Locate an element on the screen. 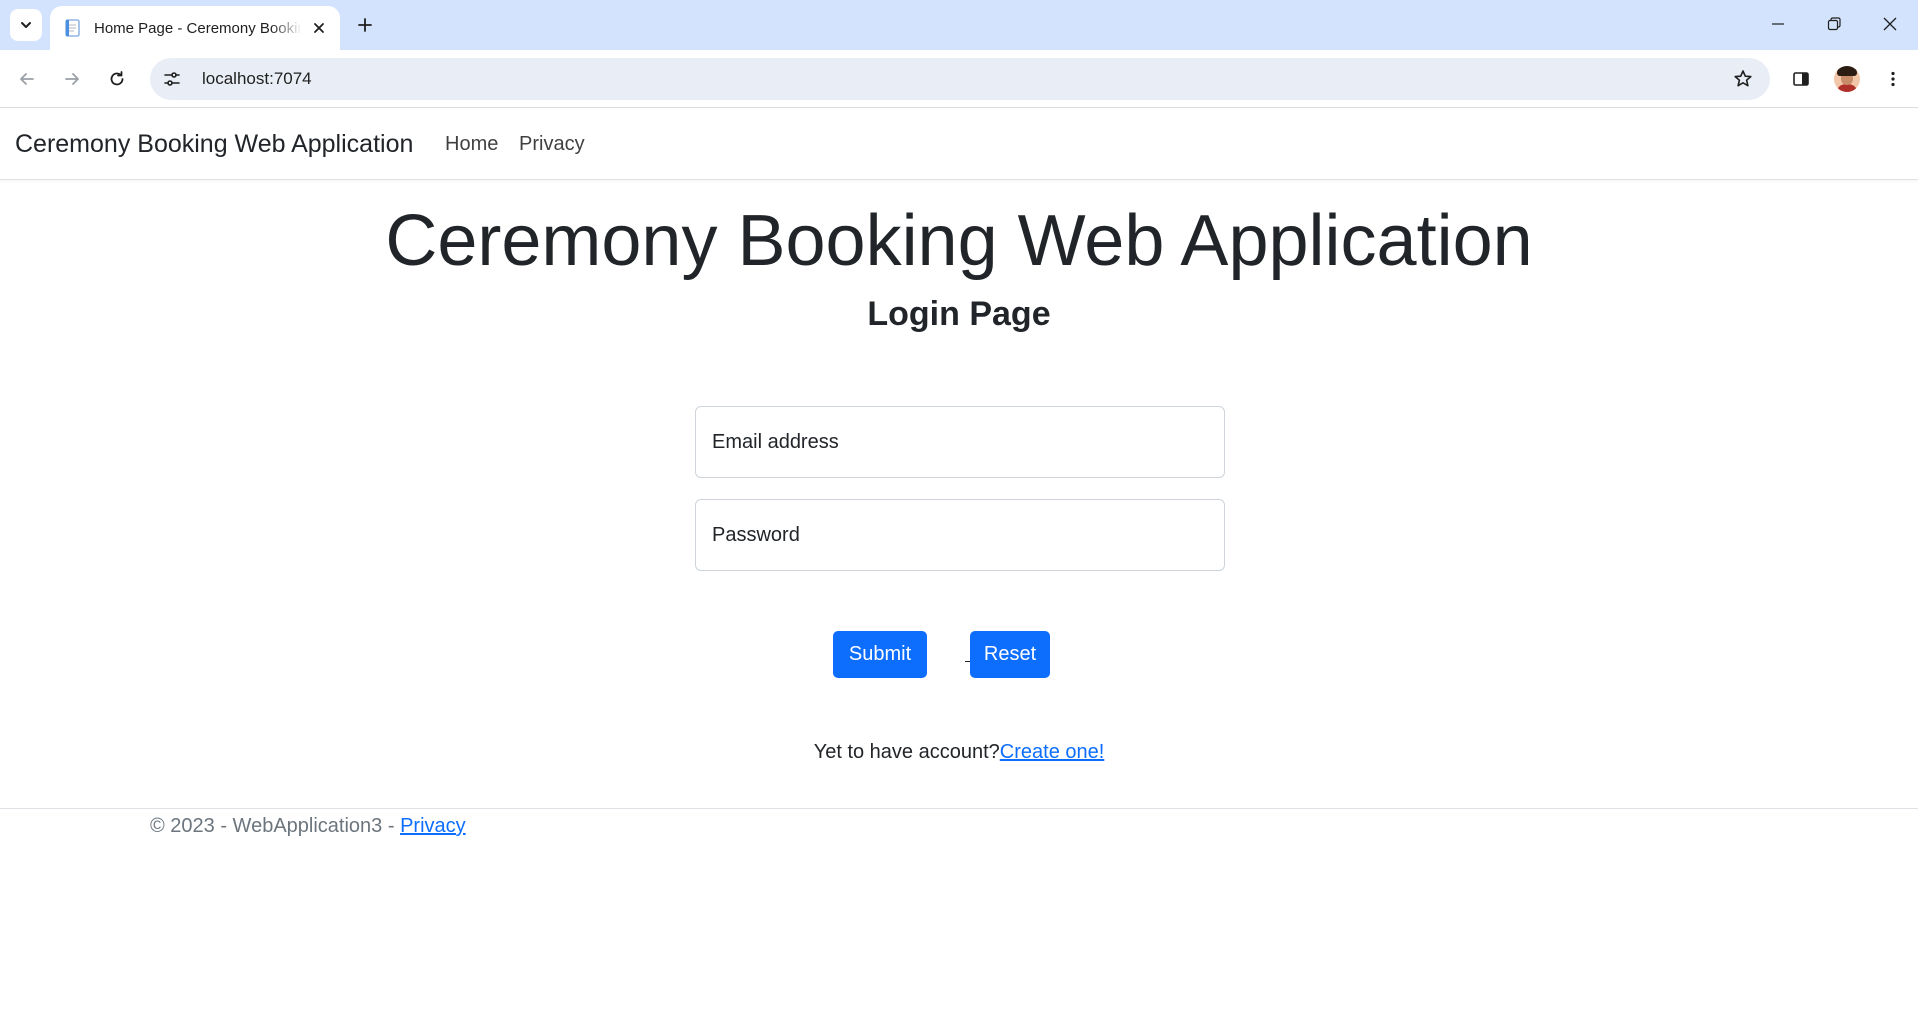 The image size is (1918, 1017). restore-icon is located at coordinates (1834, 24).